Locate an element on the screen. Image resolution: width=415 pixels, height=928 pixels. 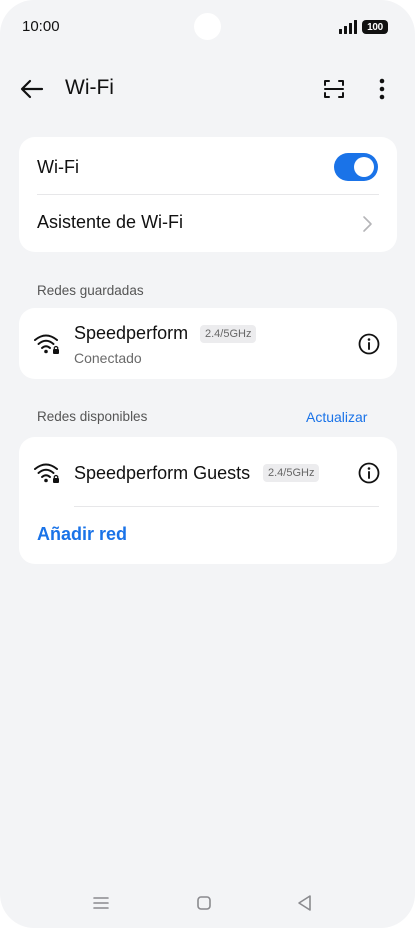
back-arrow-icon is located at coordinates (32, 89).